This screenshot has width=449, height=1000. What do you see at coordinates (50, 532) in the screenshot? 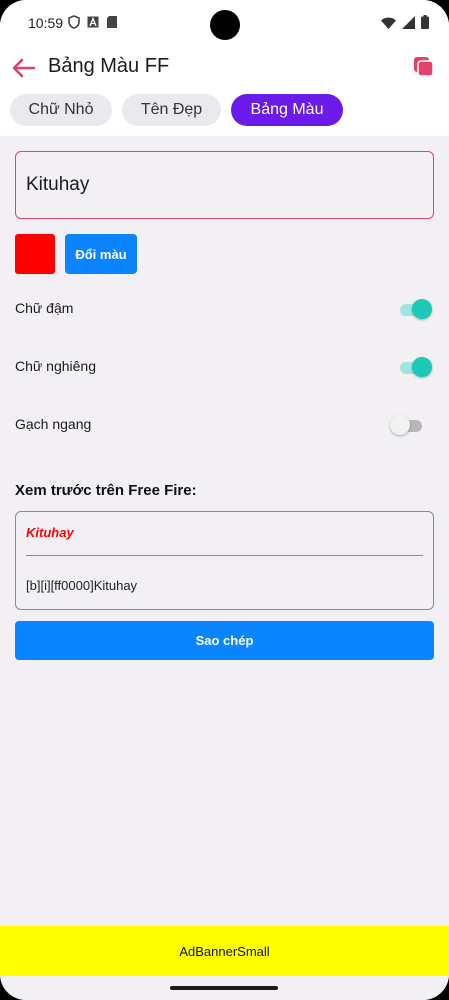
I see `preview-styled-text: Kituhay` at bounding box center [50, 532].